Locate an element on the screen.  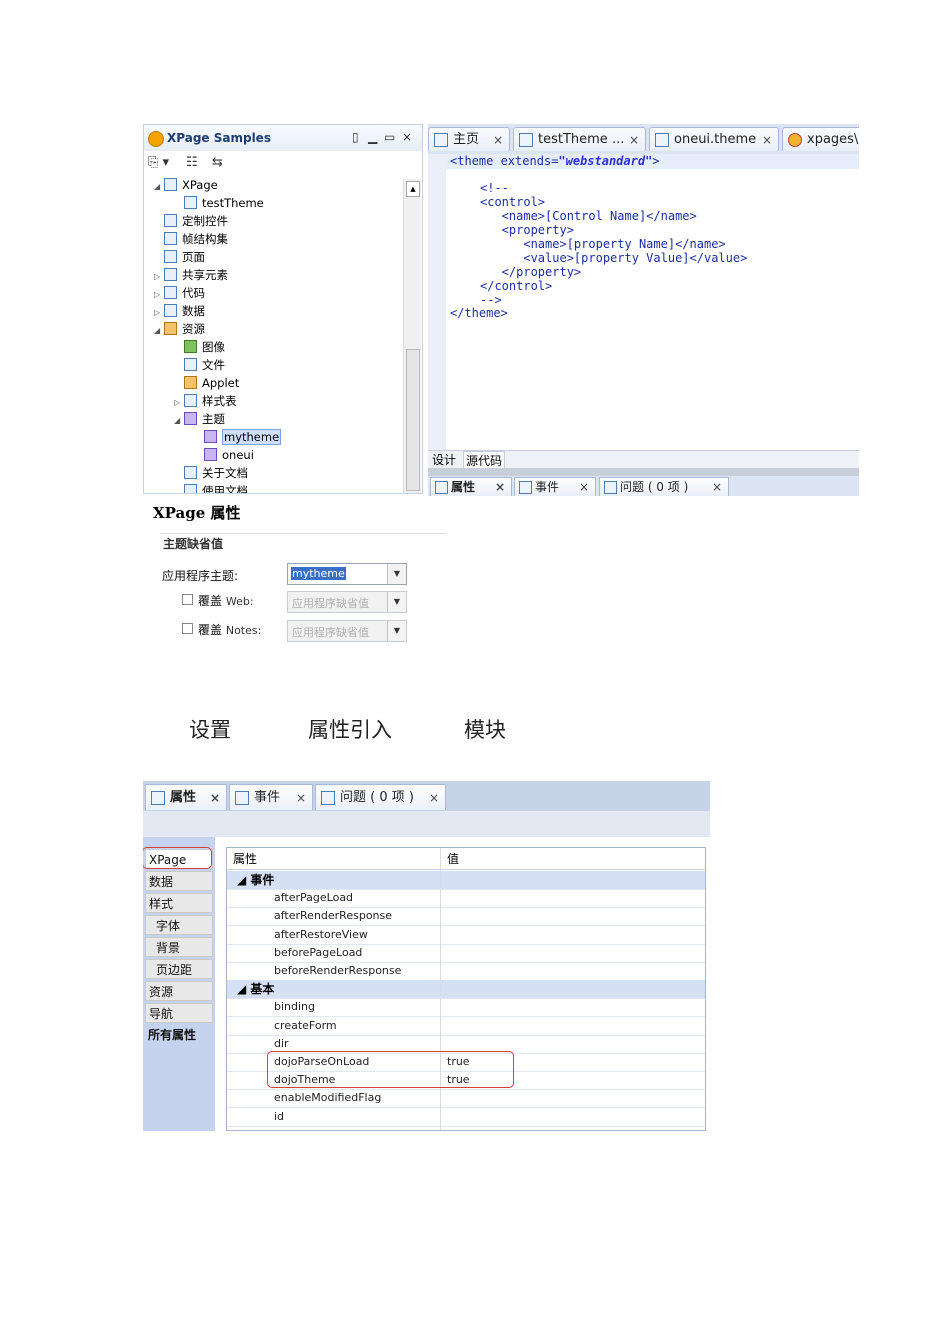
tree-item: ◢ XPage is located at coordinates (186, 185).